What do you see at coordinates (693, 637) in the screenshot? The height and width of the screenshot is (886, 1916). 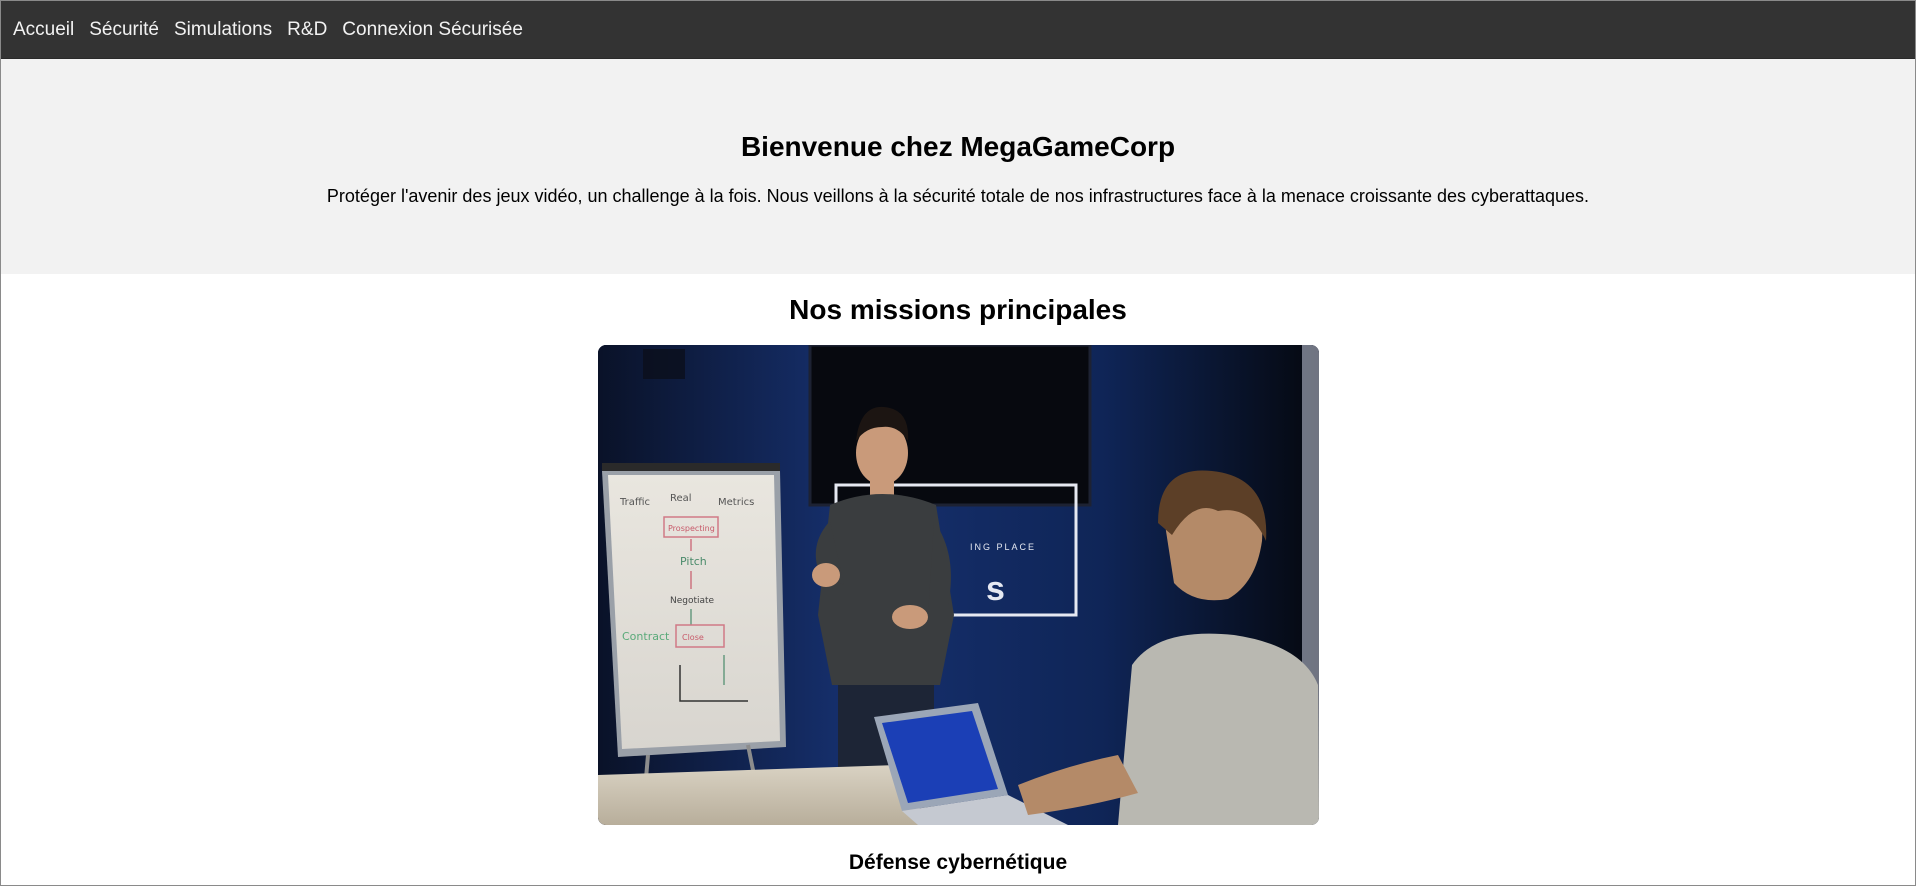 I see `whiteboard-flow-close: Close` at bounding box center [693, 637].